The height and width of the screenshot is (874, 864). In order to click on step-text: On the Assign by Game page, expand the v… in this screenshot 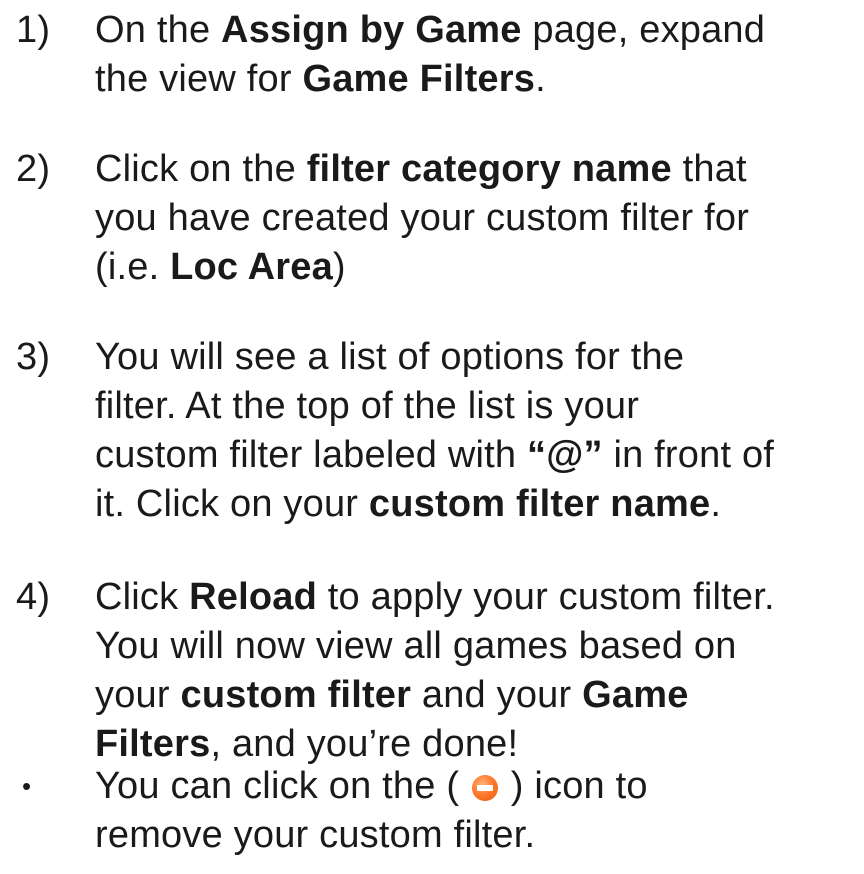, I will do `click(477, 55)`.